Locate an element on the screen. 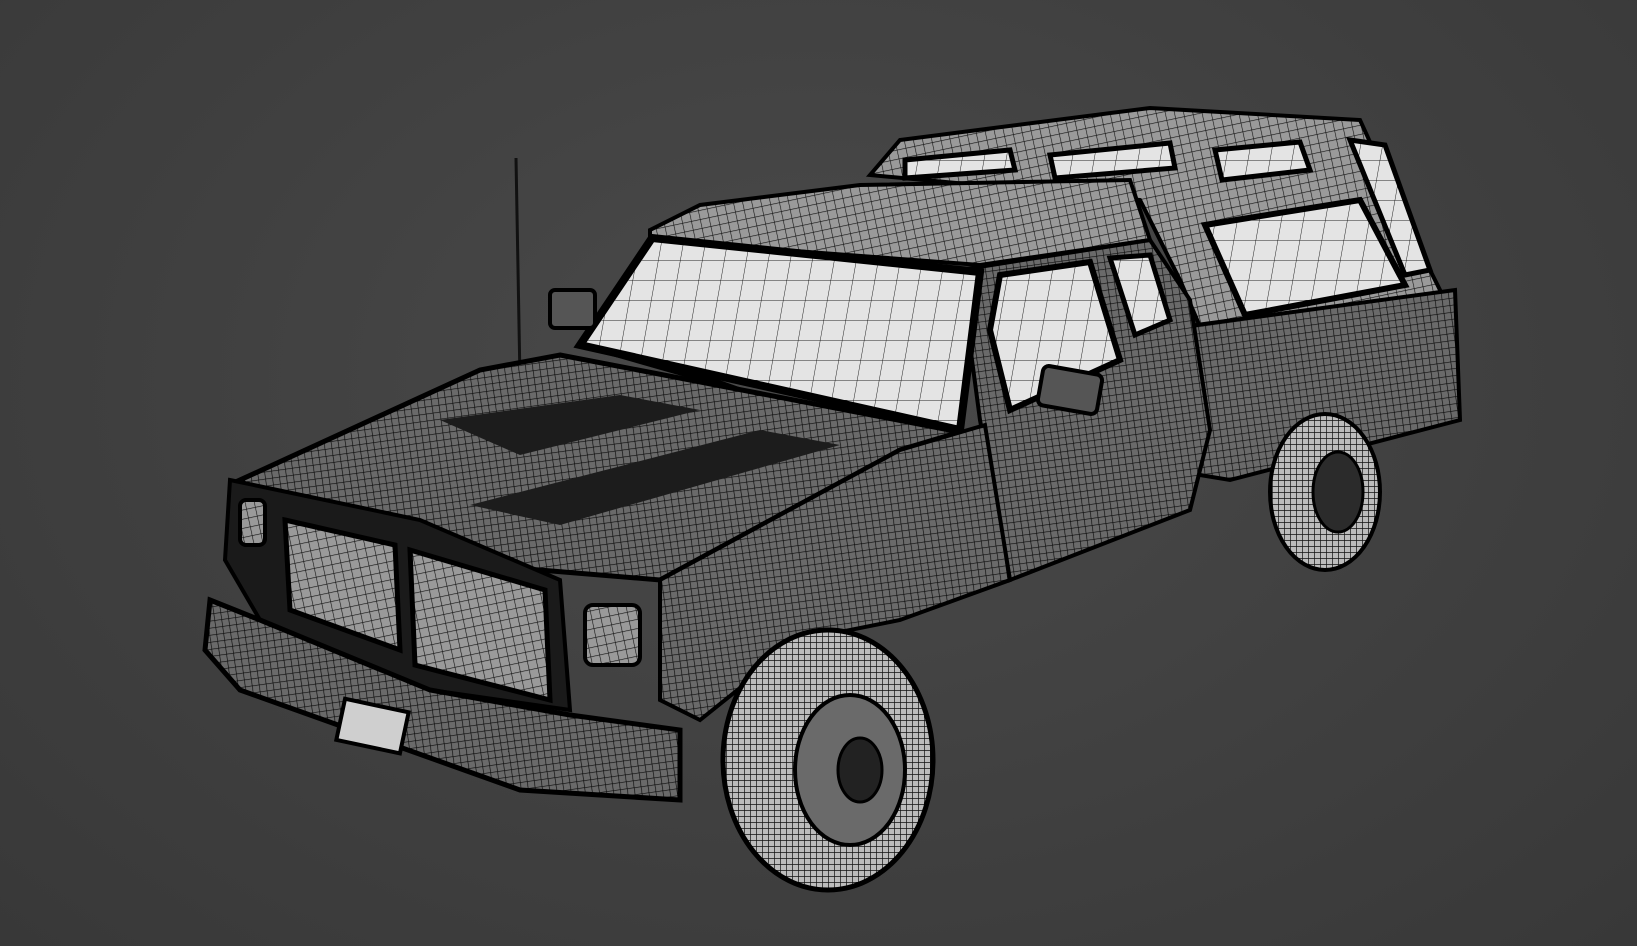  front-wheel-hub is located at coordinates (860, 770).